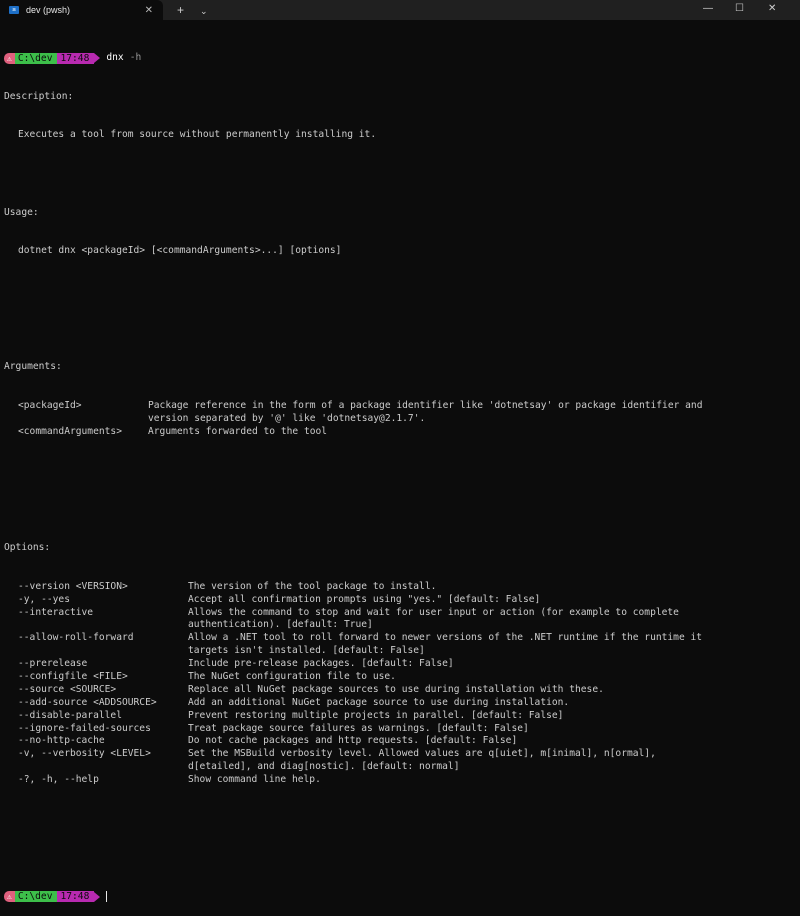 The width and height of the screenshot is (800, 916). Describe the element at coordinates (56, 612) in the screenshot. I see `option-row-name: --interactive` at that location.